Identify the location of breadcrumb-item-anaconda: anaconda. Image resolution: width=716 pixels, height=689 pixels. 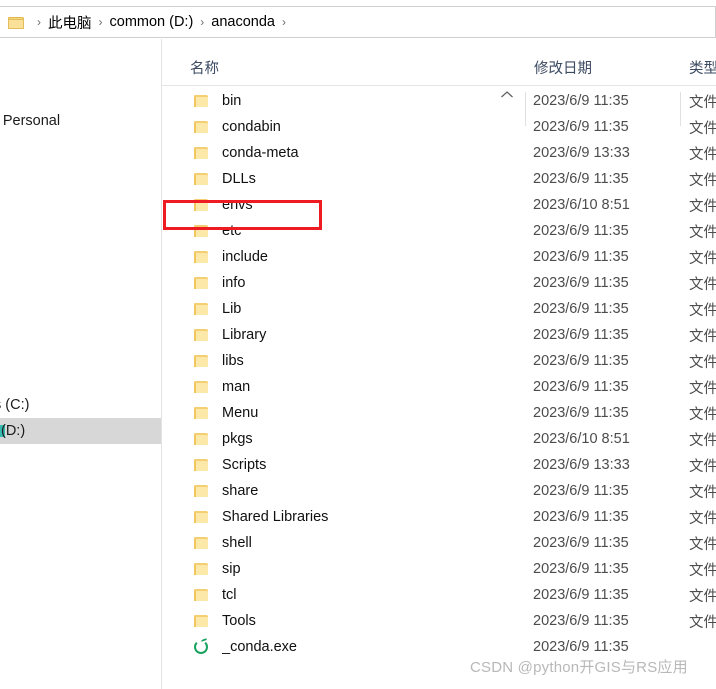
(243, 22).